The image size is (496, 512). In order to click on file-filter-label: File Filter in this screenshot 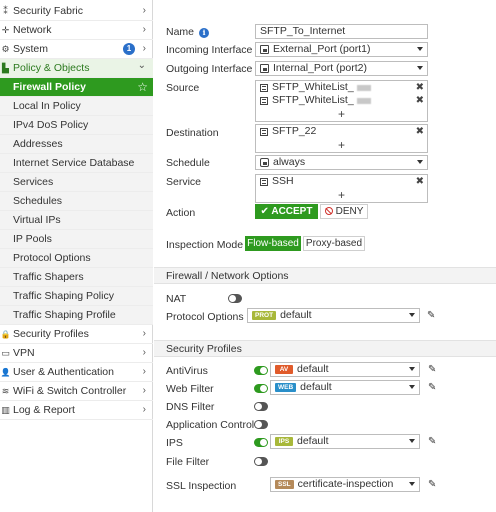, I will do `click(188, 462)`.